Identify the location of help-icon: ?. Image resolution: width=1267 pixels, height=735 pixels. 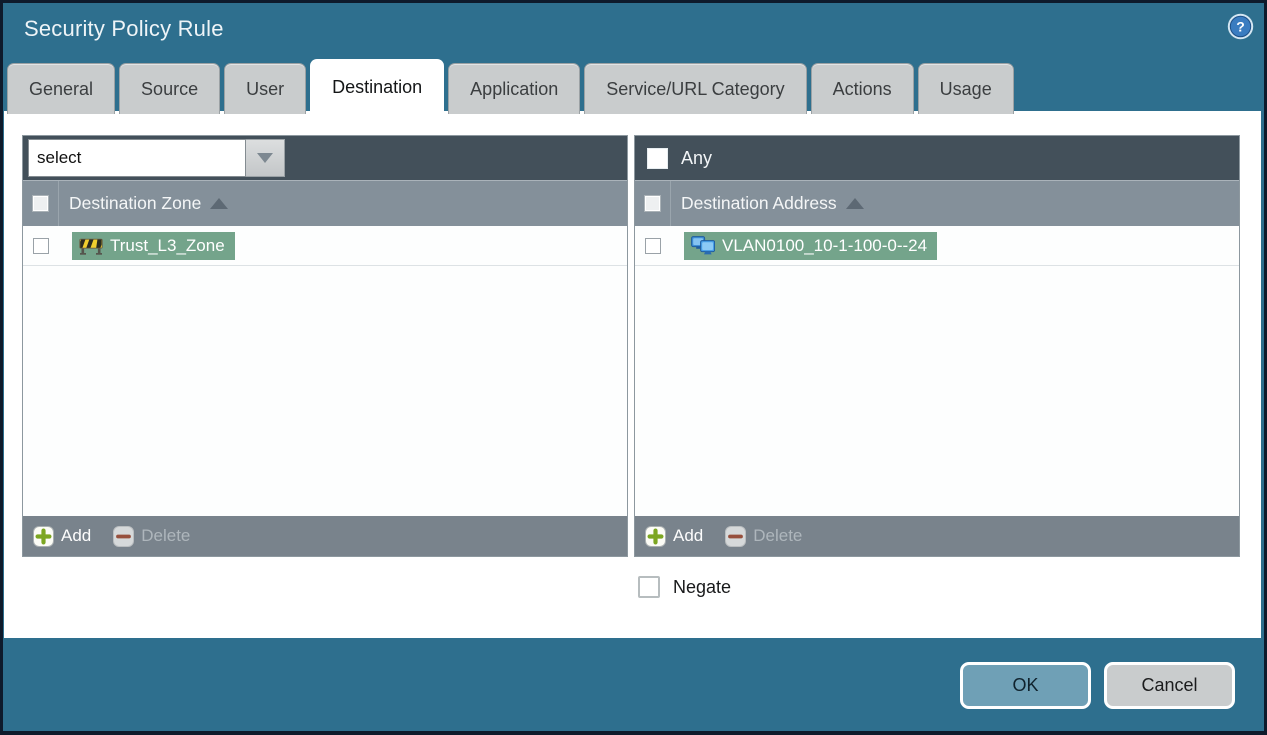
(1240, 26).